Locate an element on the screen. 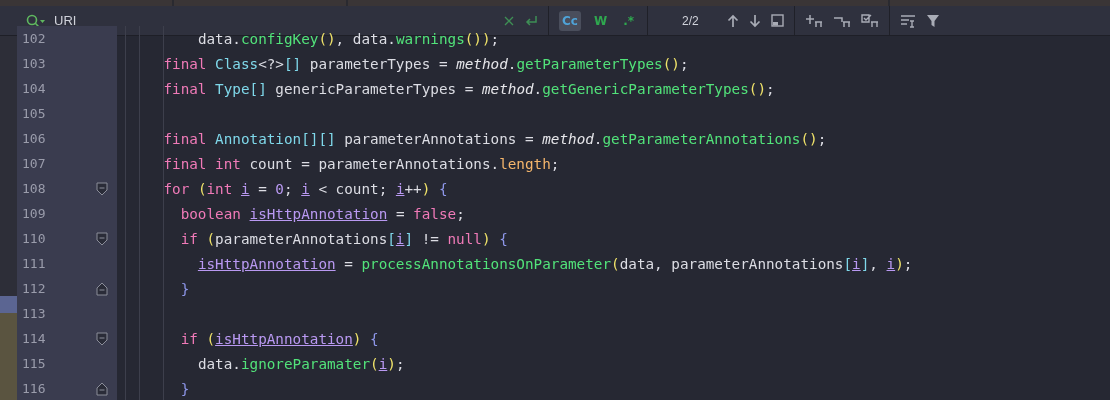  line-number: 116 is located at coordinates (34, 388).